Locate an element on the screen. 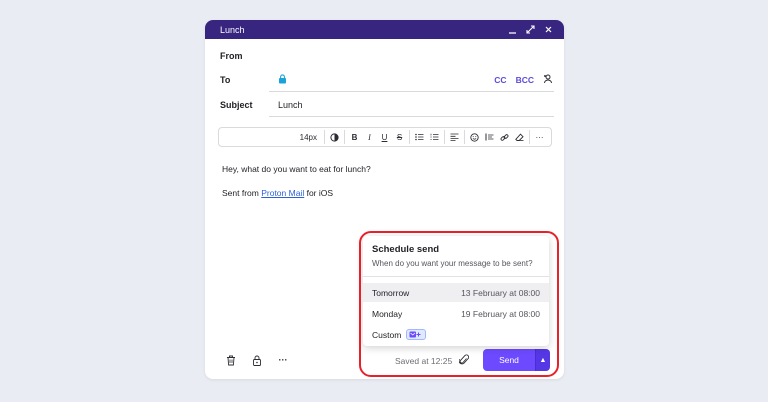  subject-label: Subject is located at coordinates (236, 105).